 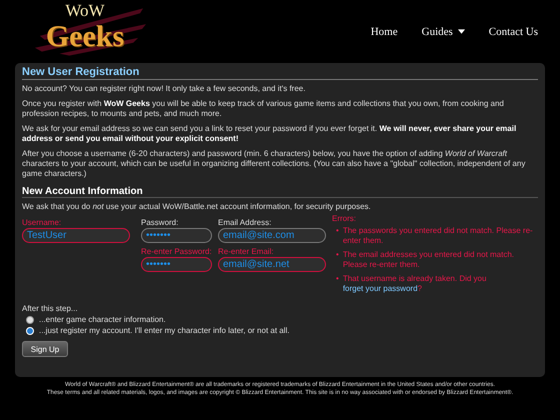 I want to click on paragraph: After you choose a username (6-20 characters) and password (min. 6 characters) below, you have the option of adding World of Warcraft characters to your account, which can be useful in organizing different collections. (You can also have a "global" collection, independent of any game characters.), so click(x=274, y=164).